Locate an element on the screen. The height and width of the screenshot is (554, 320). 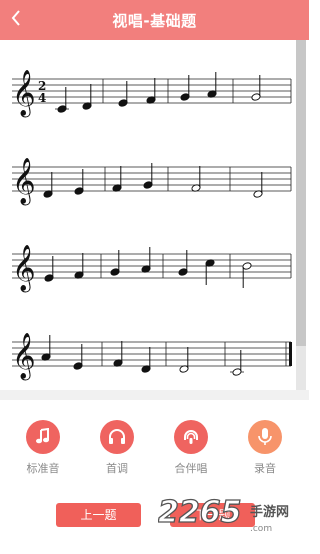
prev-question-button: 上一题 is located at coordinates (98, 515).